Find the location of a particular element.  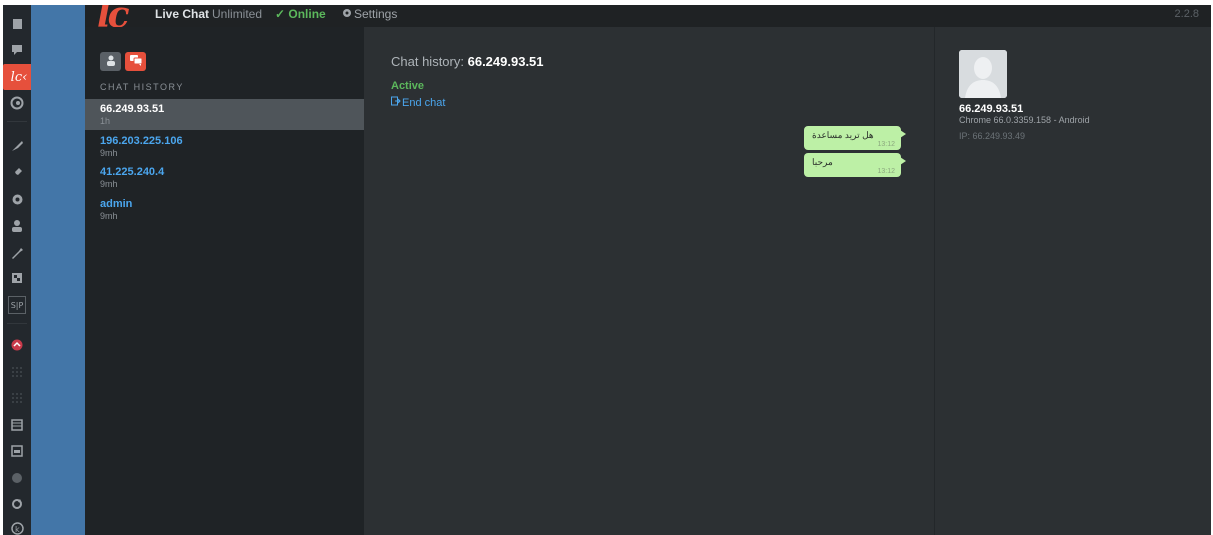

history-item-name: admin is located at coordinates (116, 204).